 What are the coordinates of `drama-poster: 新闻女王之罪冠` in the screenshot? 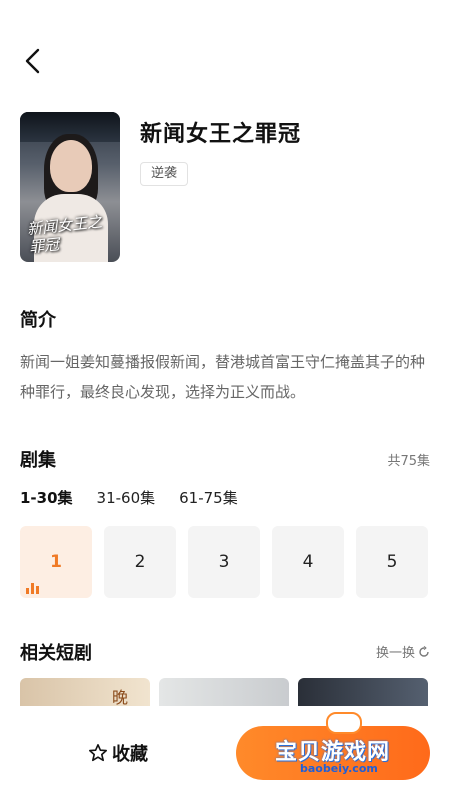 It's located at (70, 187).